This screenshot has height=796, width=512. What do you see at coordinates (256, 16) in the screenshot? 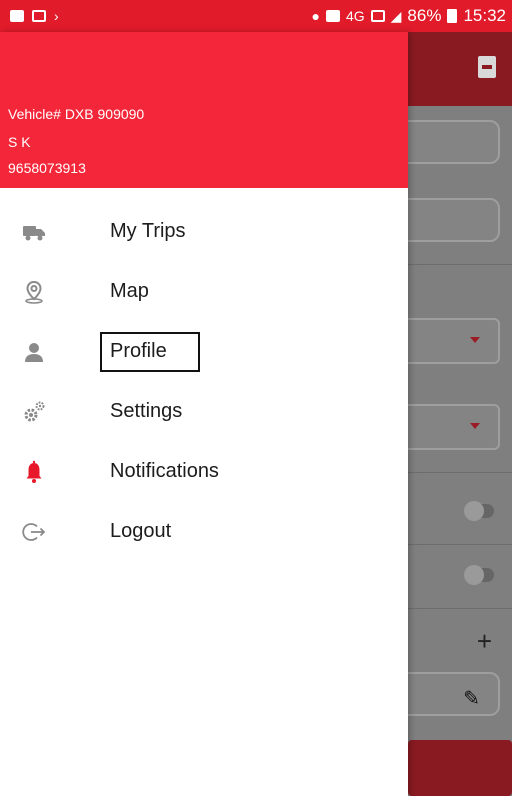
I see `status-bar: › ● 4G ◢ 86% 15:32` at bounding box center [256, 16].